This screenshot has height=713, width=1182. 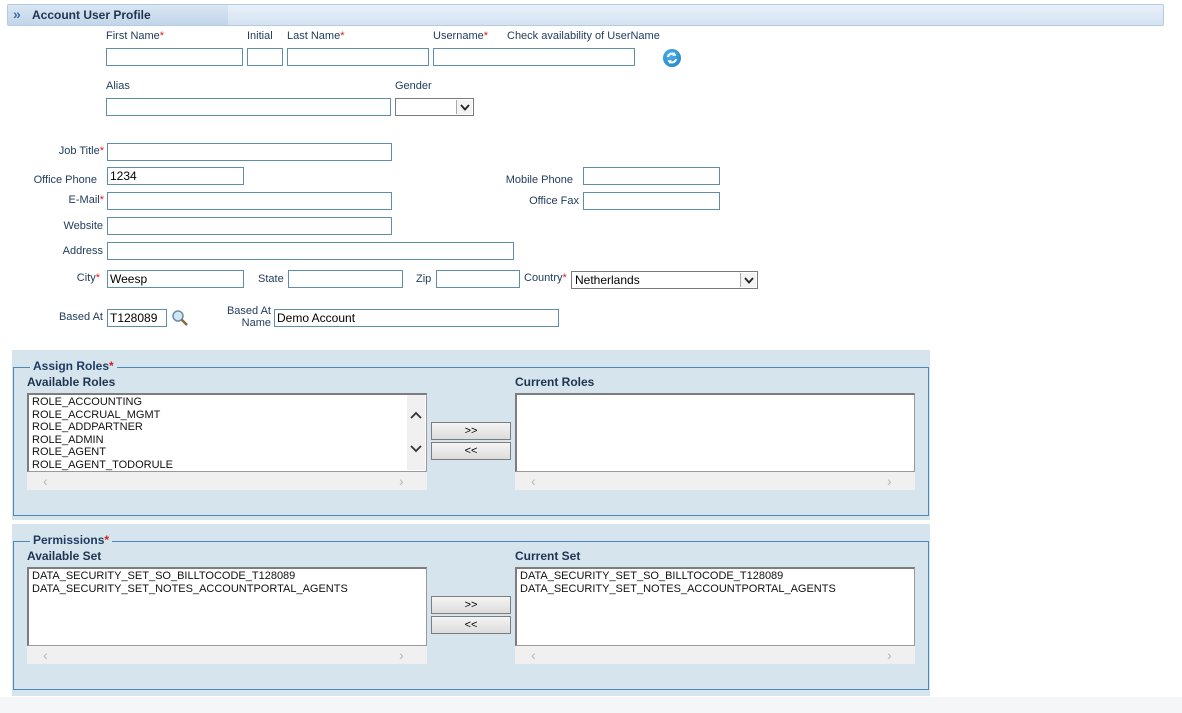 What do you see at coordinates (227, 415) in the screenshot?
I see `list-item: ROLE_ACCRUAL_MGMT` at bounding box center [227, 415].